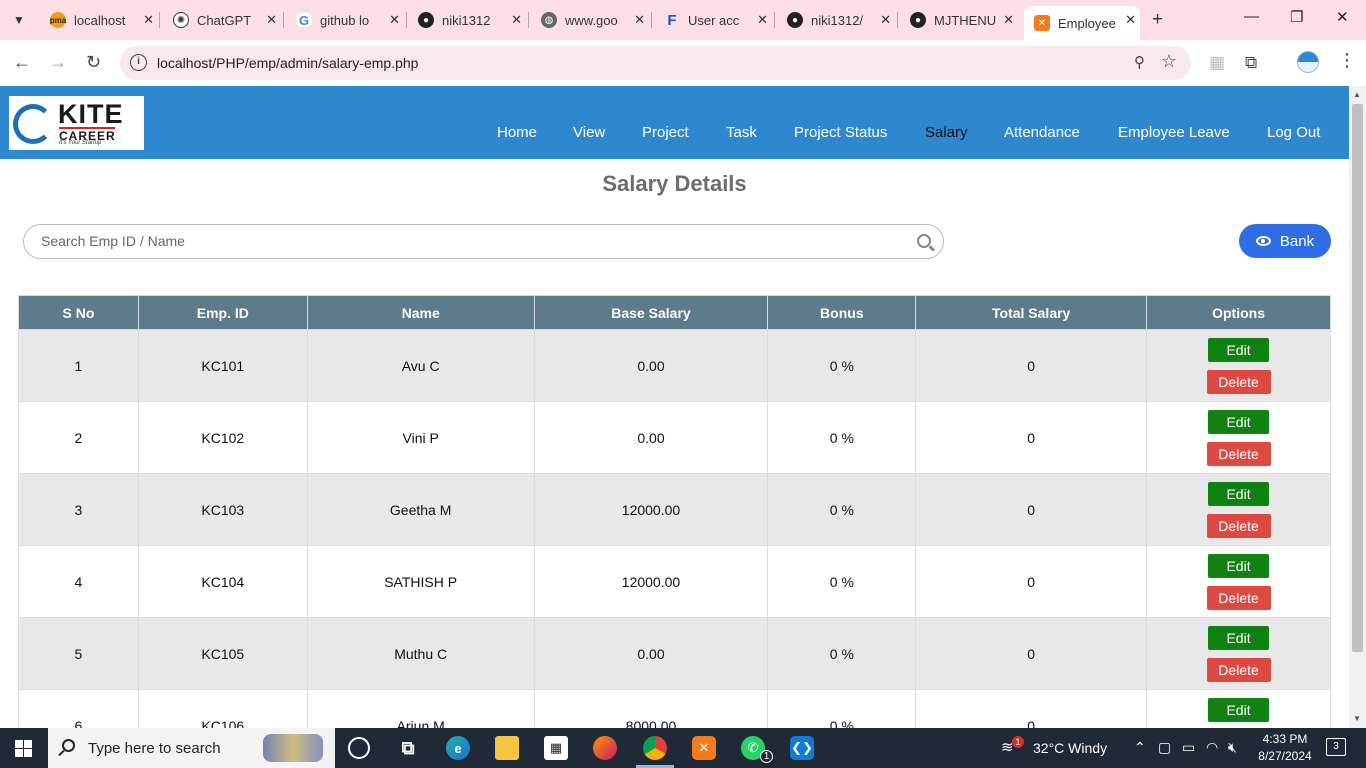 The image size is (1366, 768). Describe the element at coordinates (713, 20) in the screenshot. I see `tab-user-account: F User acc ✕` at that location.